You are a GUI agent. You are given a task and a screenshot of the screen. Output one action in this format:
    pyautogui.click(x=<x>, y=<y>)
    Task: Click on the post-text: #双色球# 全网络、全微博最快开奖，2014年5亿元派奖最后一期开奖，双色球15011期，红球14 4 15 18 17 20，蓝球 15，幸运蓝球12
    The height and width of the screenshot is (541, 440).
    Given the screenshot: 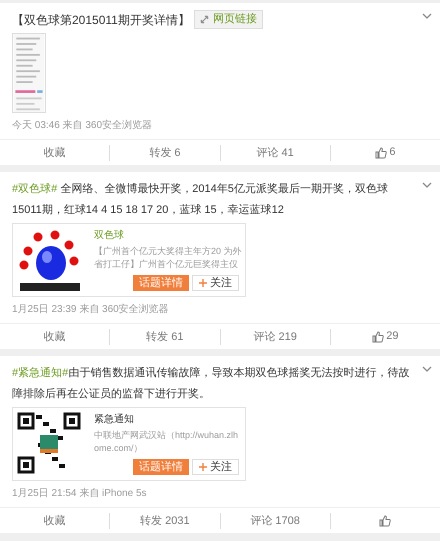 What is the action you would take?
    pyautogui.click(x=200, y=200)
    